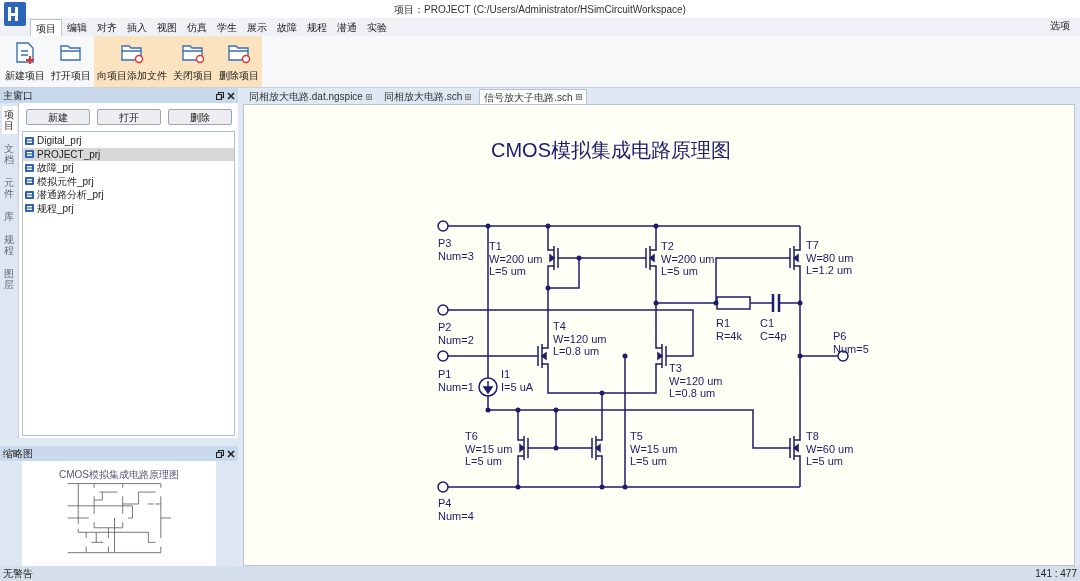 The height and width of the screenshot is (581, 1080). Describe the element at coordinates (77, 27) in the screenshot. I see `ribbon-tab: 编辑` at that location.